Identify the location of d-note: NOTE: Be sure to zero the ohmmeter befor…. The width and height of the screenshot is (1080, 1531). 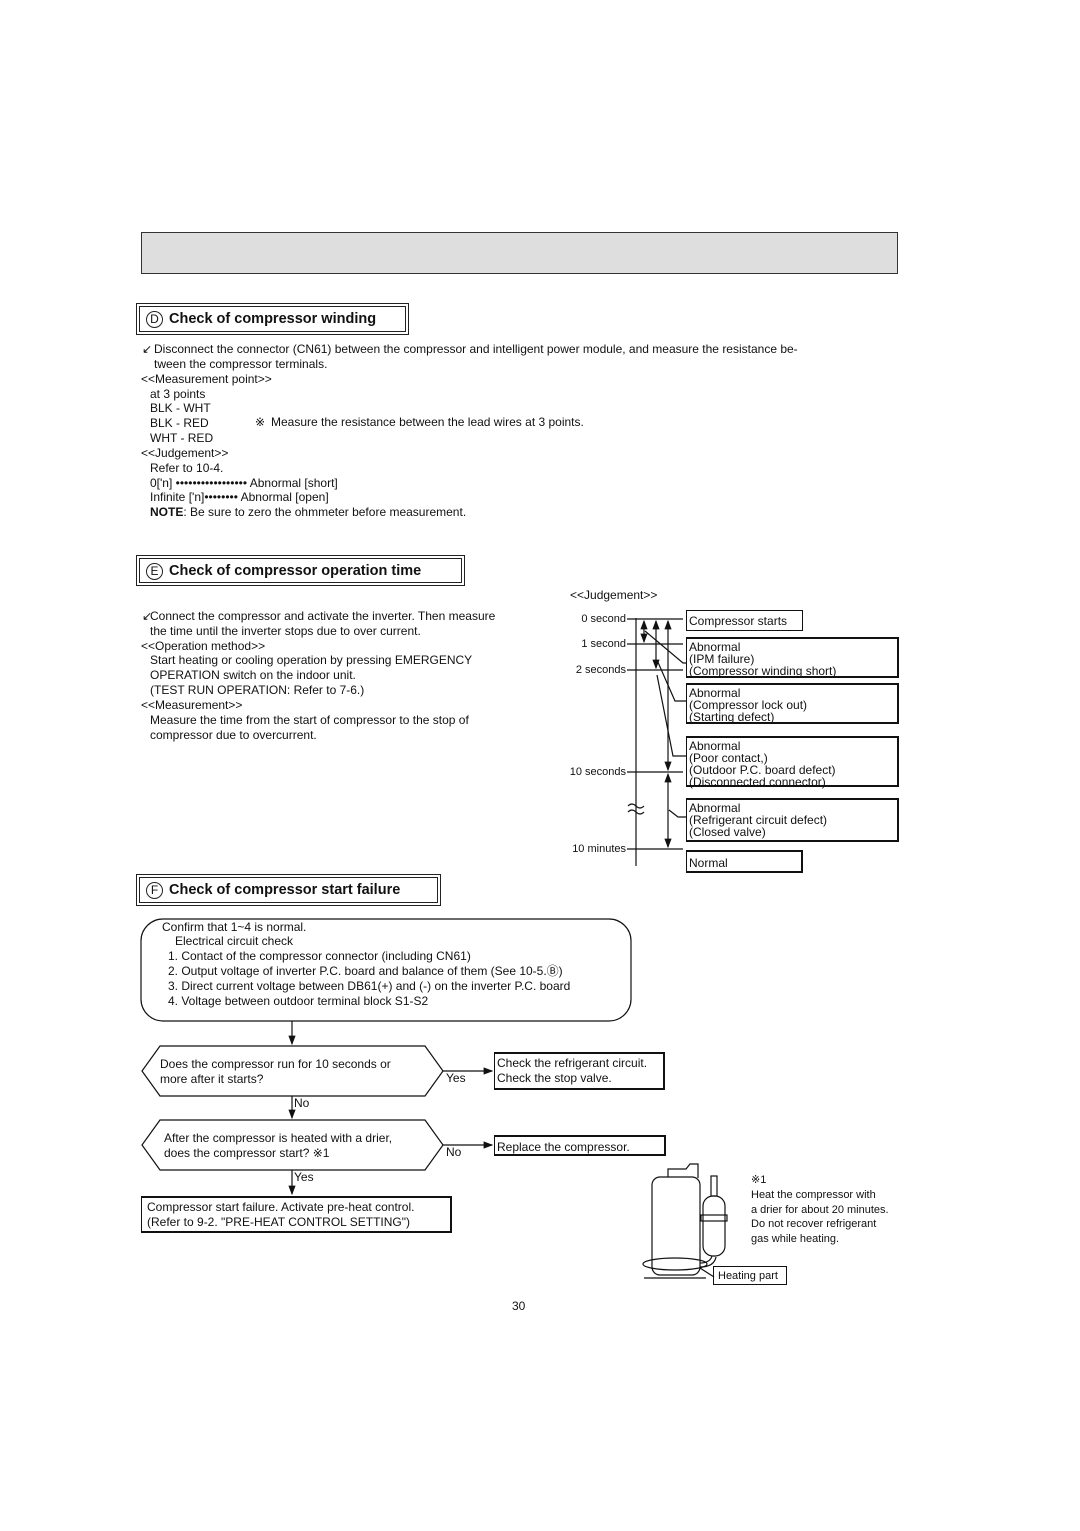
(308, 512).